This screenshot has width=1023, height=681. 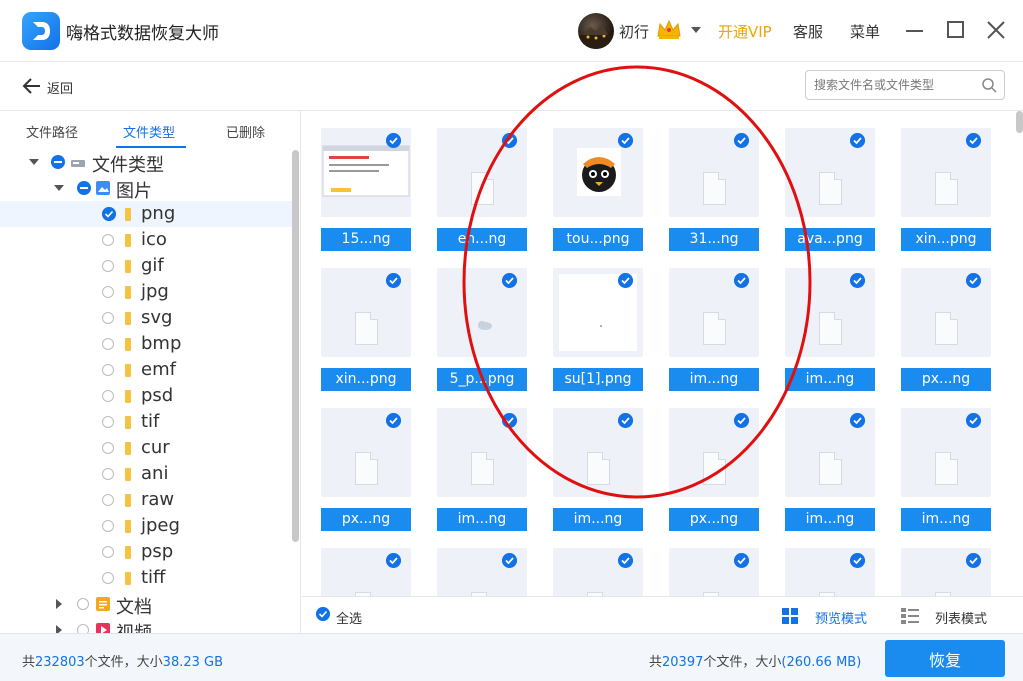 I want to click on select-all-checkbox, so click(x=323, y=614).